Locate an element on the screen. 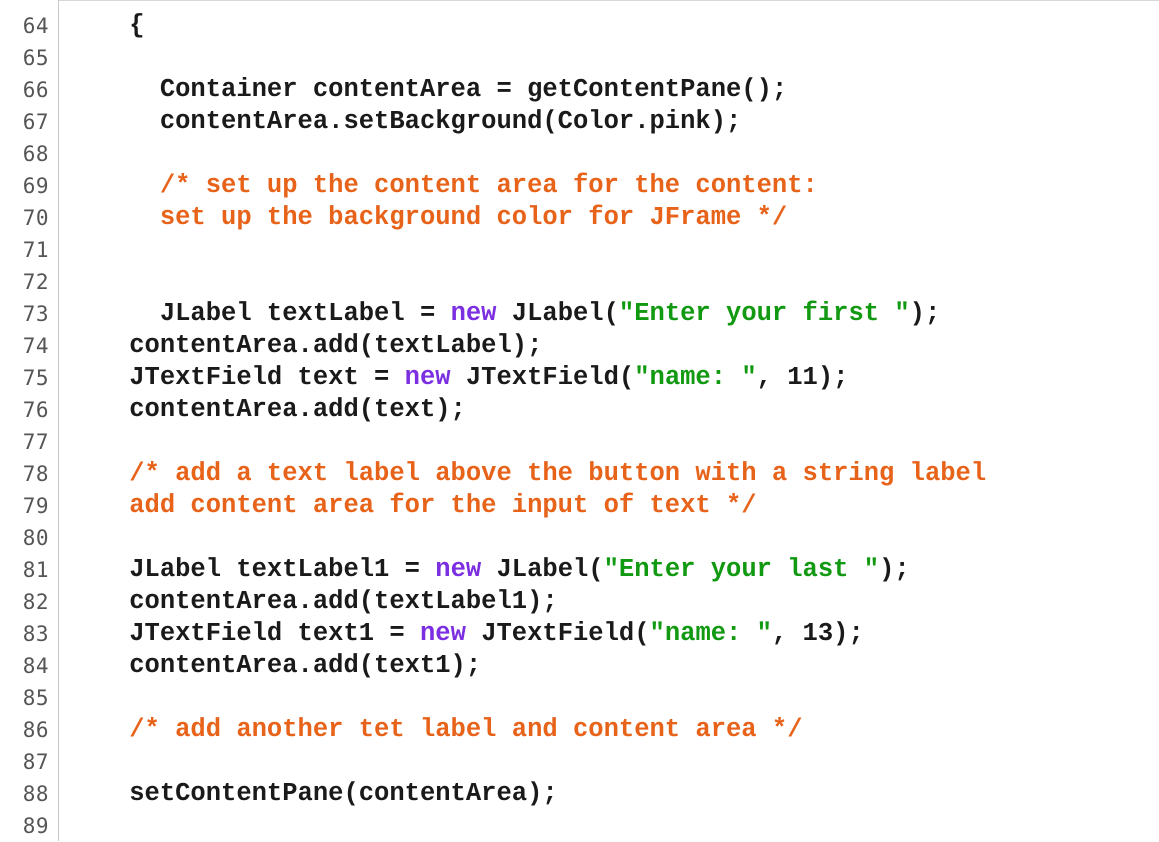 Image resolution: width=1159 pixels, height=842 pixels. line-number: 84 is located at coordinates (35, 666).